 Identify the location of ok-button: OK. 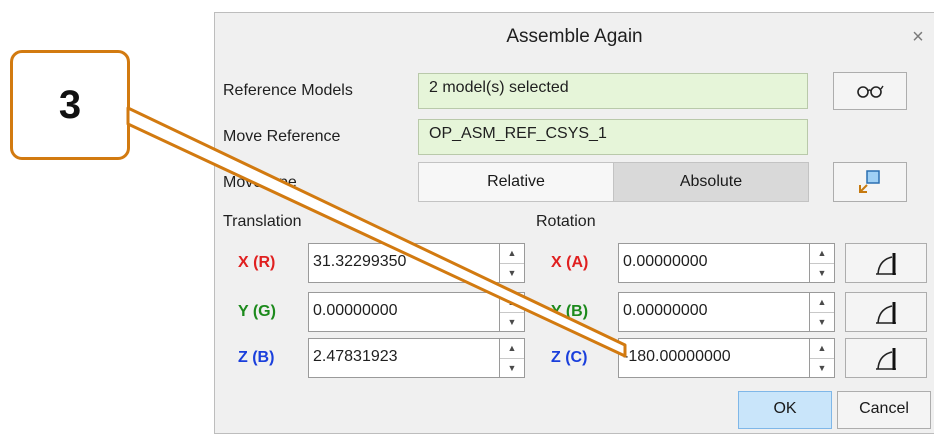
(785, 410).